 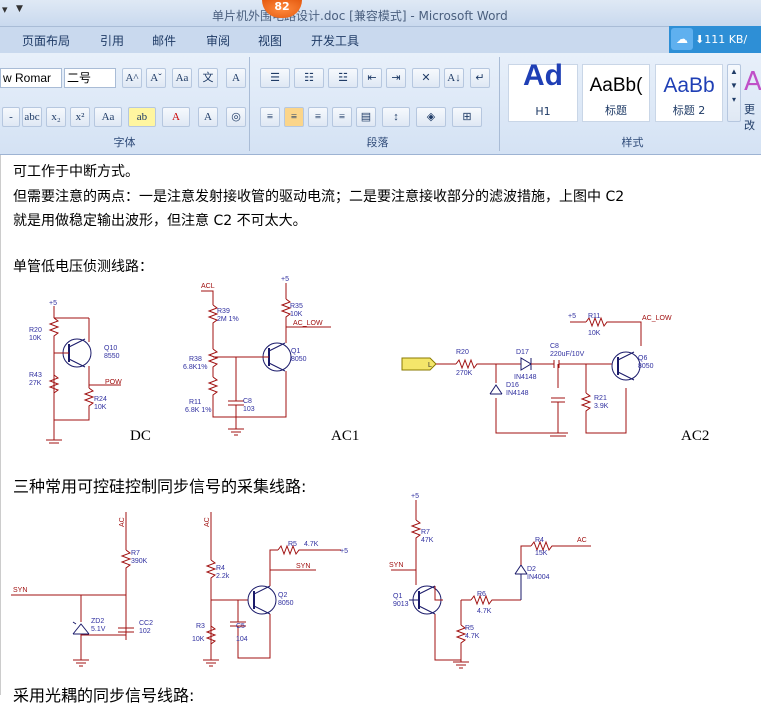 I want to click on s2-r5: R5, so click(x=292, y=544).